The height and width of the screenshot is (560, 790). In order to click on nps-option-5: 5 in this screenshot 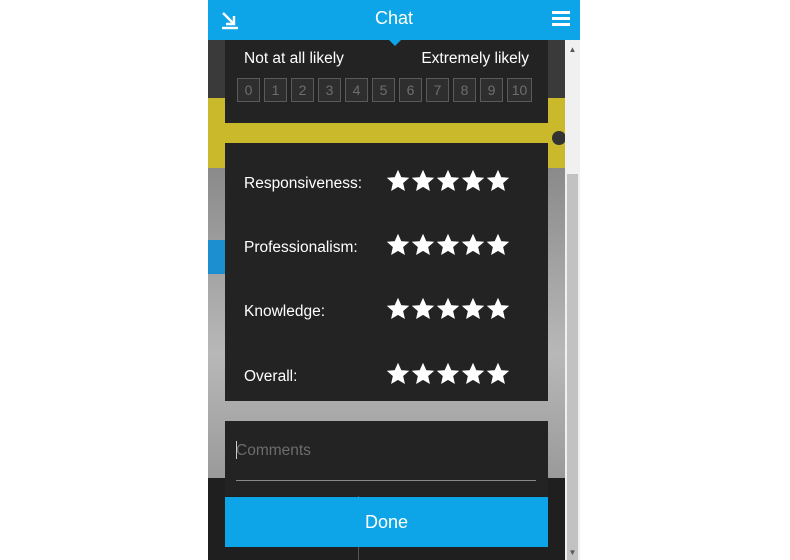, I will do `click(383, 90)`.